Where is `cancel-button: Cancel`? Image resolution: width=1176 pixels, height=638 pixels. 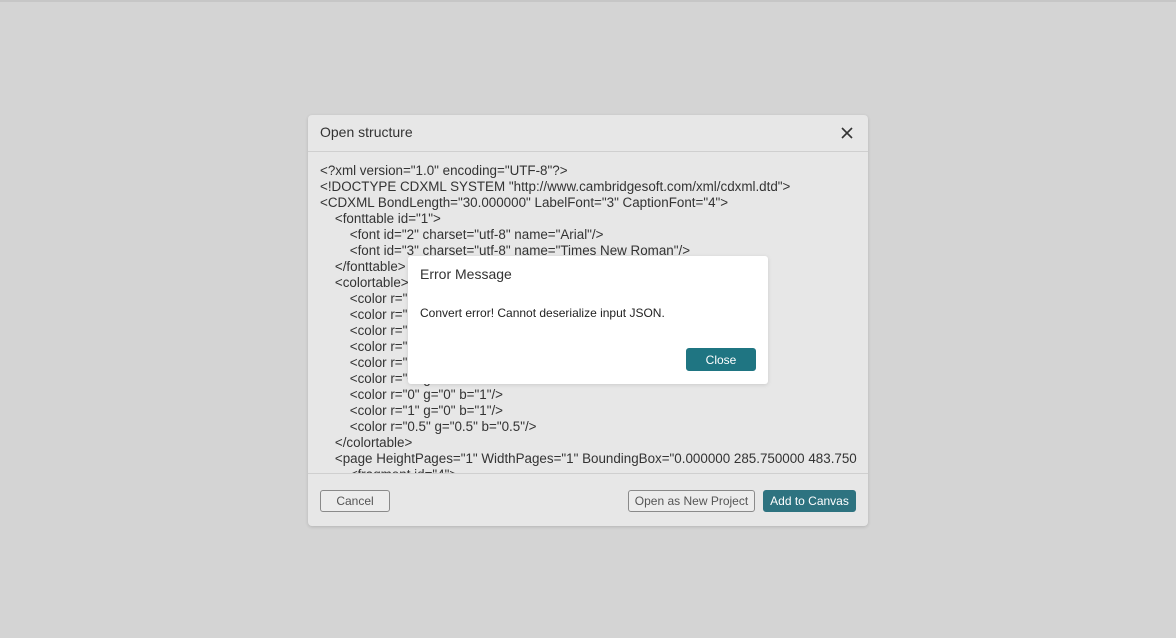 cancel-button: Cancel is located at coordinates (355, 501).